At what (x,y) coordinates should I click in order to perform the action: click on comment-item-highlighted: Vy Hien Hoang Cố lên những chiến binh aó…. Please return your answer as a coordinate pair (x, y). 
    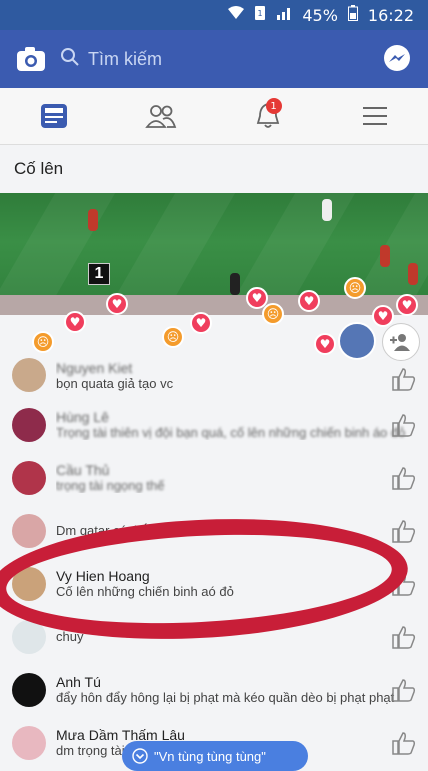
    Looking at the image, I should click on (214, 583).